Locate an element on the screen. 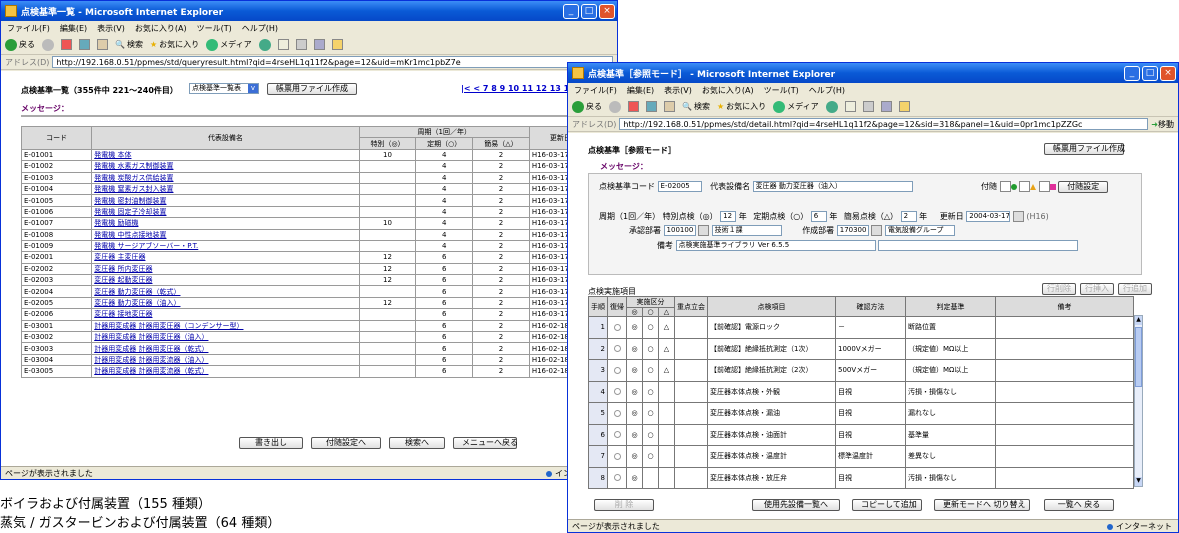 This screenshot has height=533, width=1179. col-code: コード is located at coordinates (56, 138).